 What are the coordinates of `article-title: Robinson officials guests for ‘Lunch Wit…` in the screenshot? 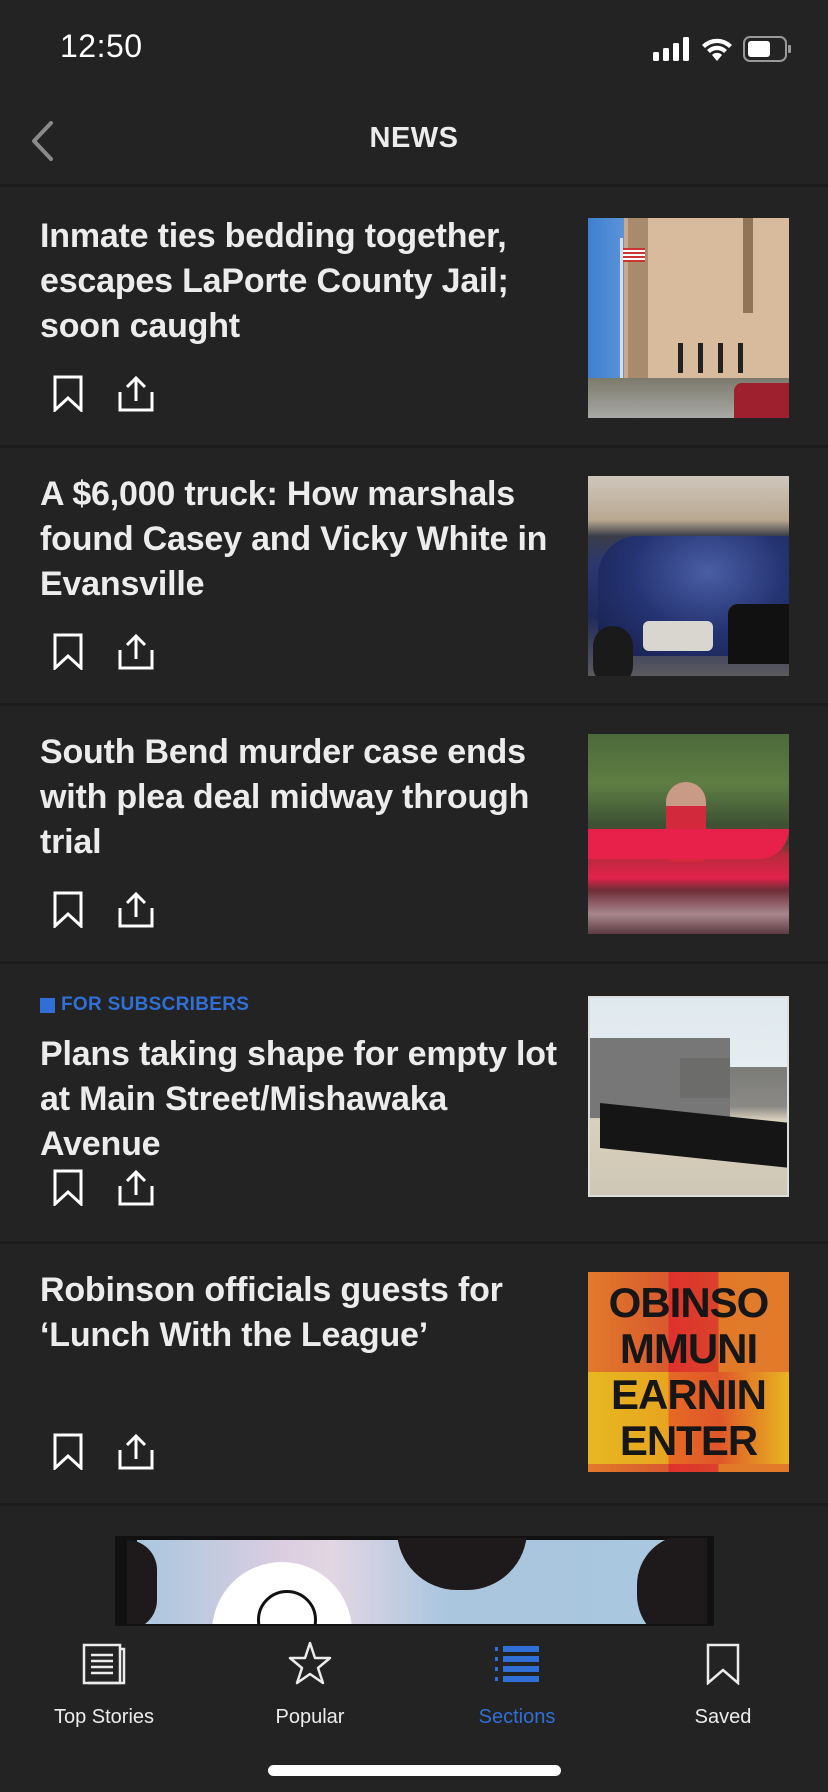 It's located at (305, 1313).